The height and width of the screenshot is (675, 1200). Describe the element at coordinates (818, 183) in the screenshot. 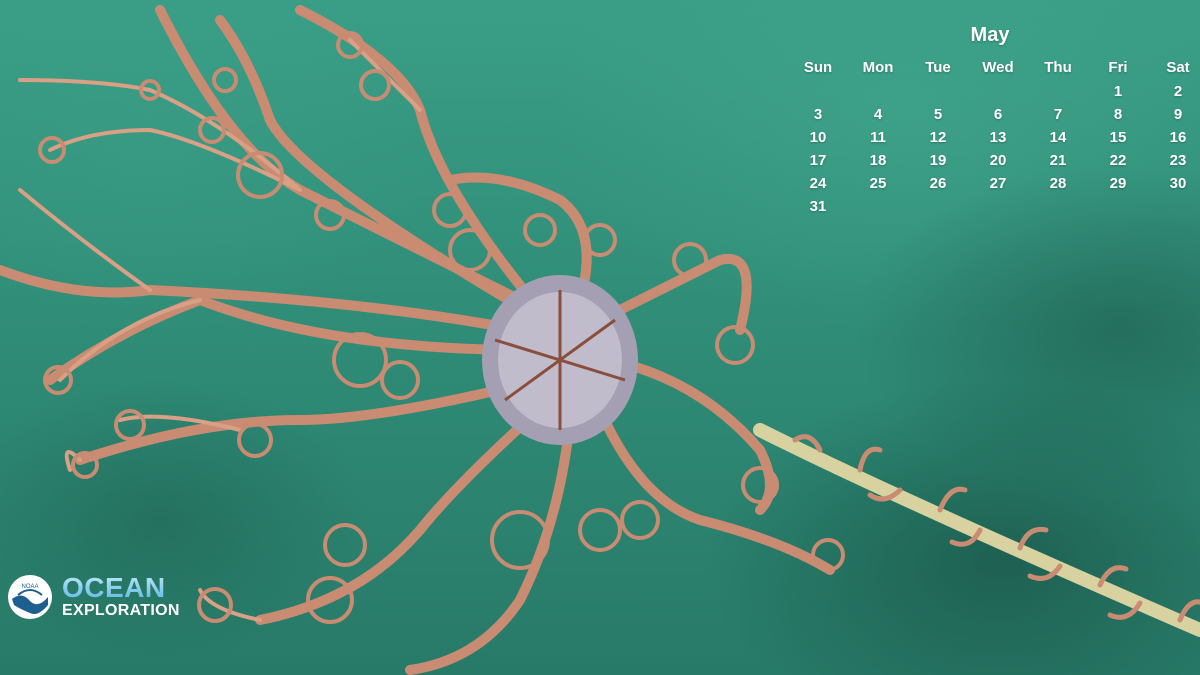

I see `calendar-day: 24` at that location.